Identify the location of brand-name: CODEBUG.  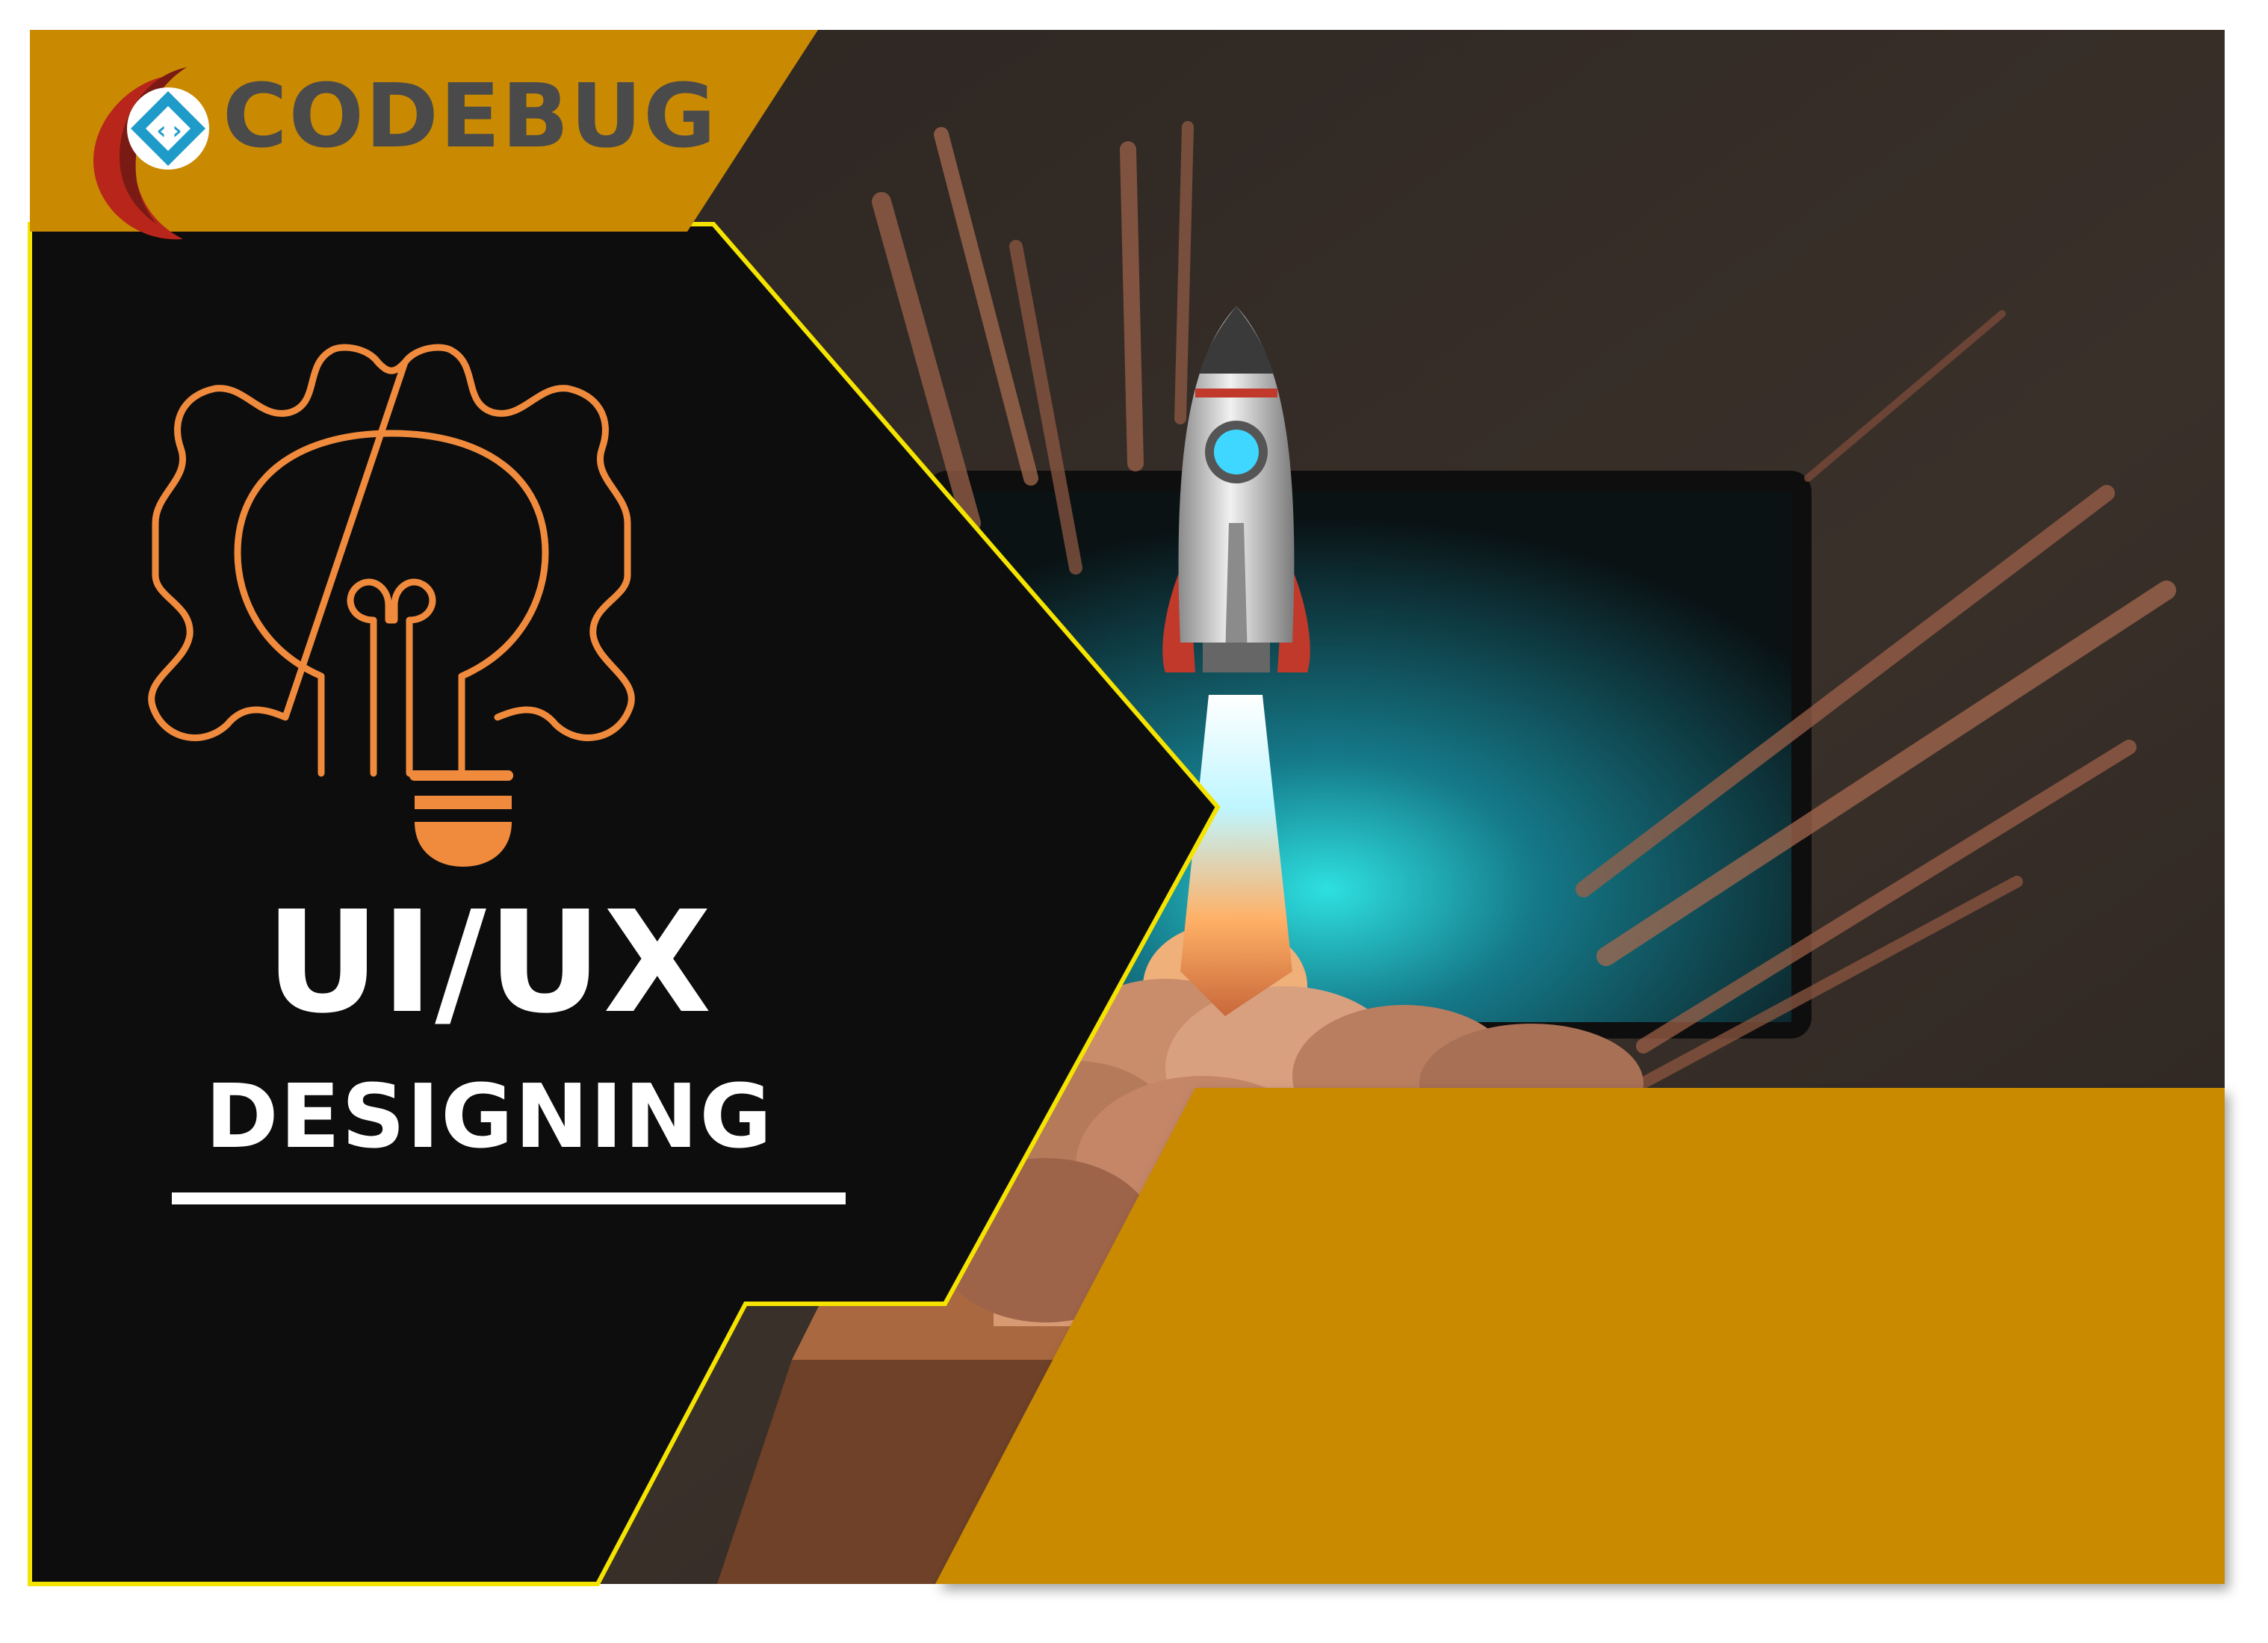
(470, 115).